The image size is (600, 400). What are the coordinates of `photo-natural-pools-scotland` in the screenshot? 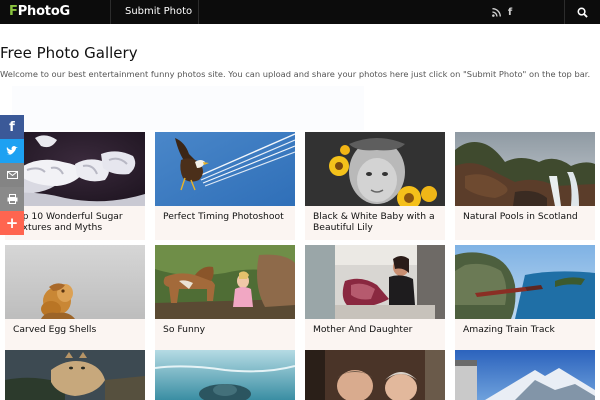 It's located at (525, 169).